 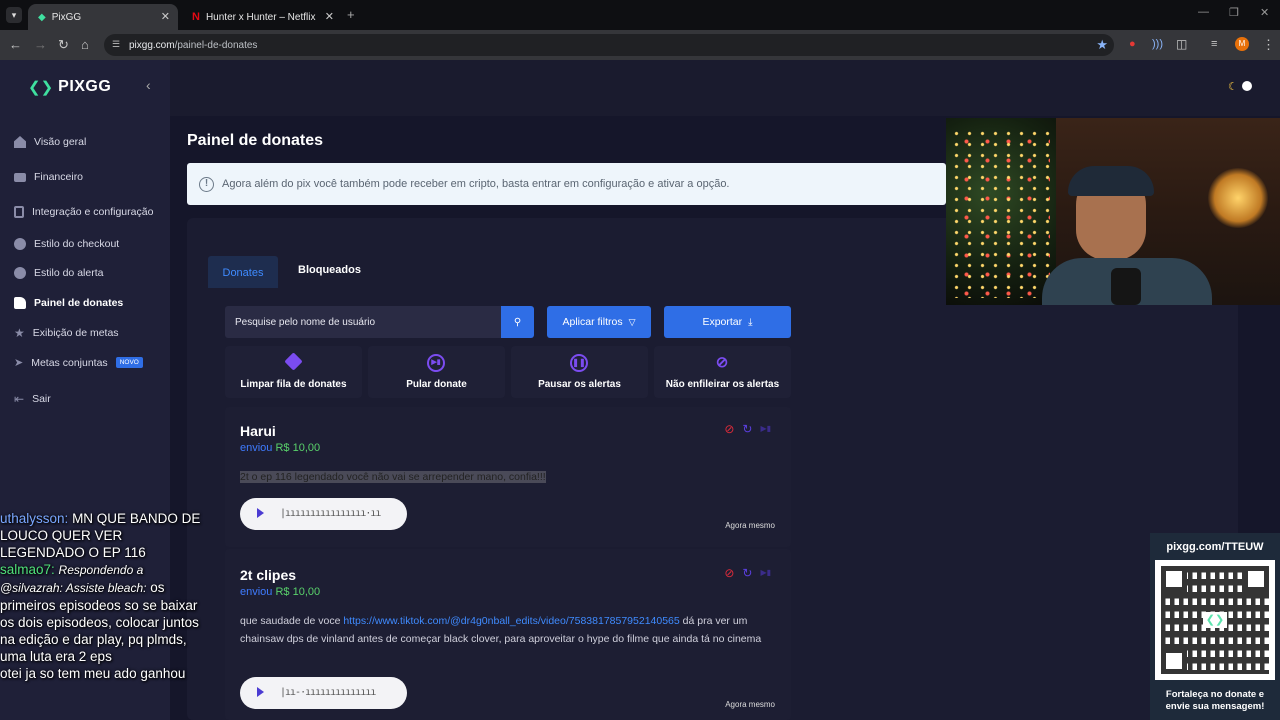 I want to click on home-icon, so click(x=20, y=142).